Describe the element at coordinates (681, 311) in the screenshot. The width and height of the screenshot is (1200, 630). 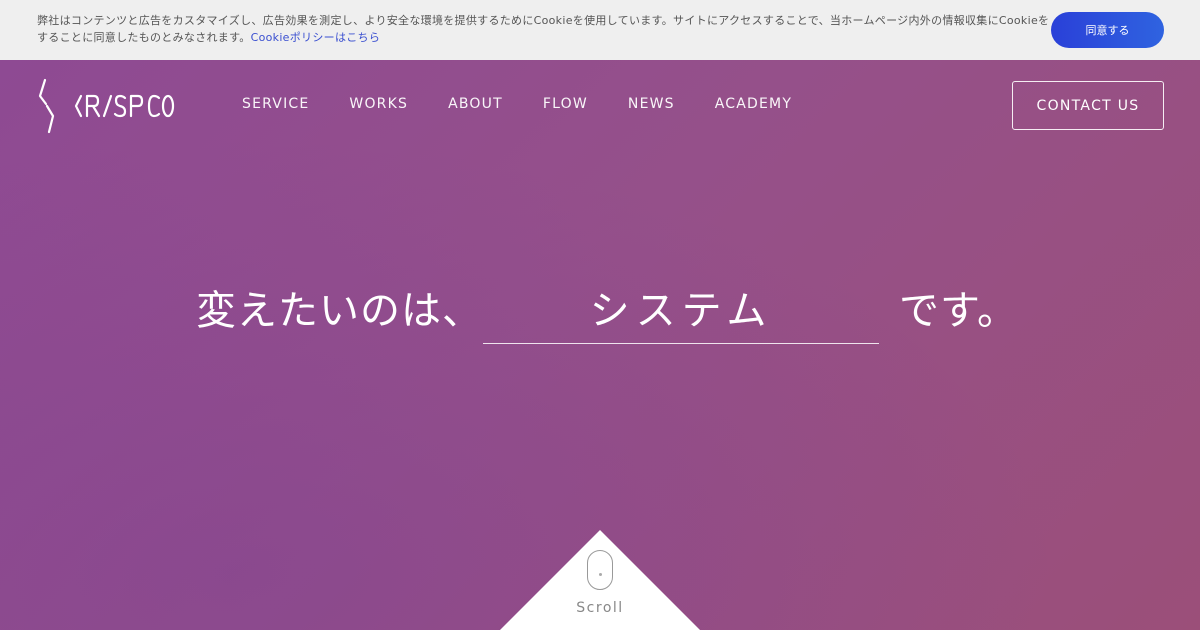
I see `headline-rotating-word: システム` at that location.